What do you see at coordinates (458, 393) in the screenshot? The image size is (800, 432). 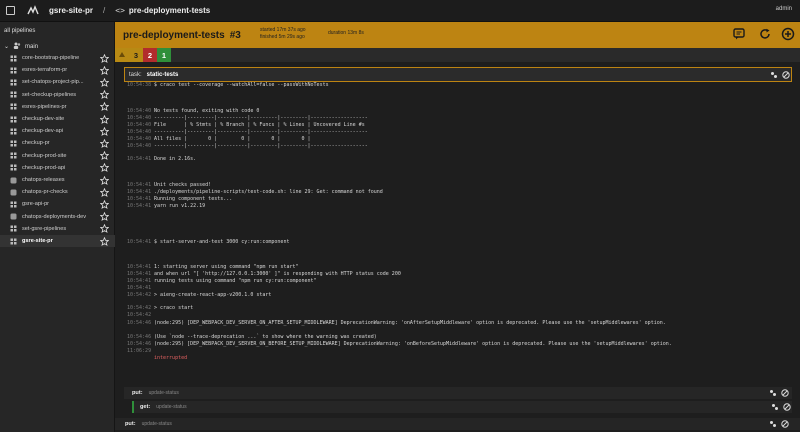 I see `step-put-update-status: put: update-status` at bounding box center [458, 393].